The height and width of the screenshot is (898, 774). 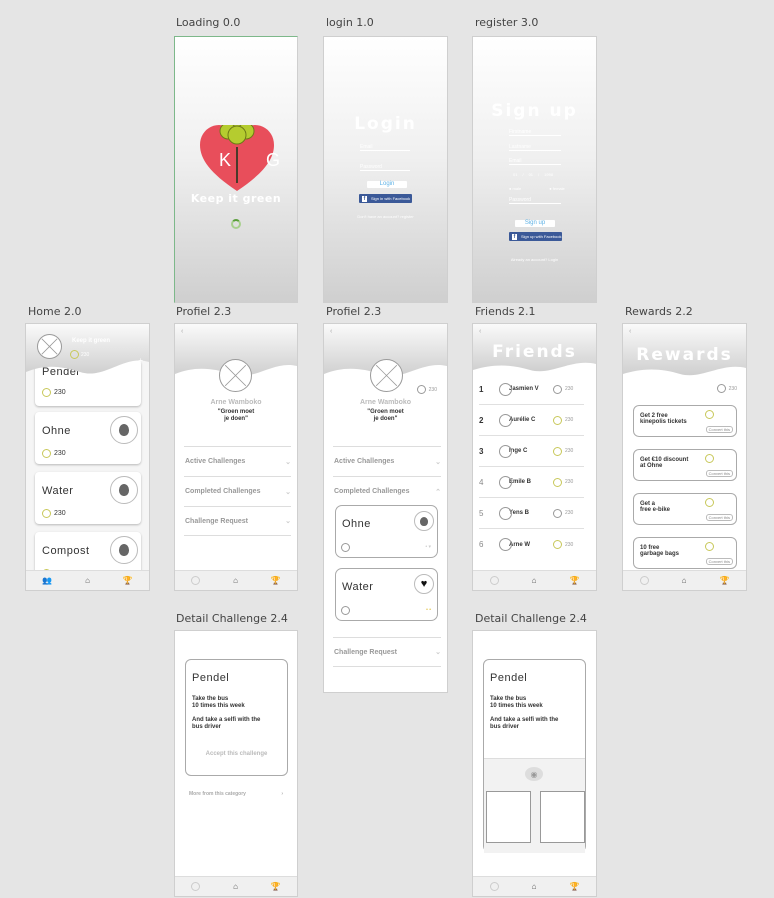 What do you see at coordinates (534, 352) in the screenshot?
I see `friends-title: Friends` at bounding box center [534, 352].